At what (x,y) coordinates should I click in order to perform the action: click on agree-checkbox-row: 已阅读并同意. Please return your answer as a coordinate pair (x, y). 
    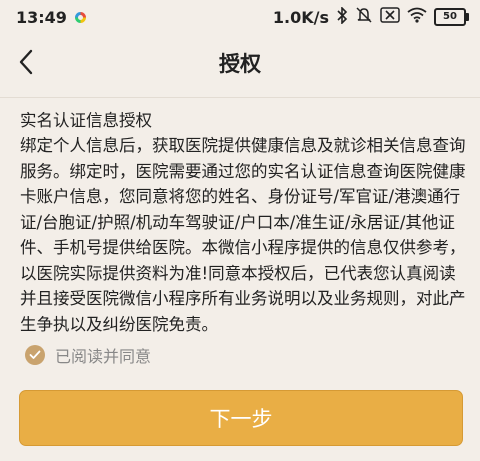
    Looking at the image, I should click on (88, 355).